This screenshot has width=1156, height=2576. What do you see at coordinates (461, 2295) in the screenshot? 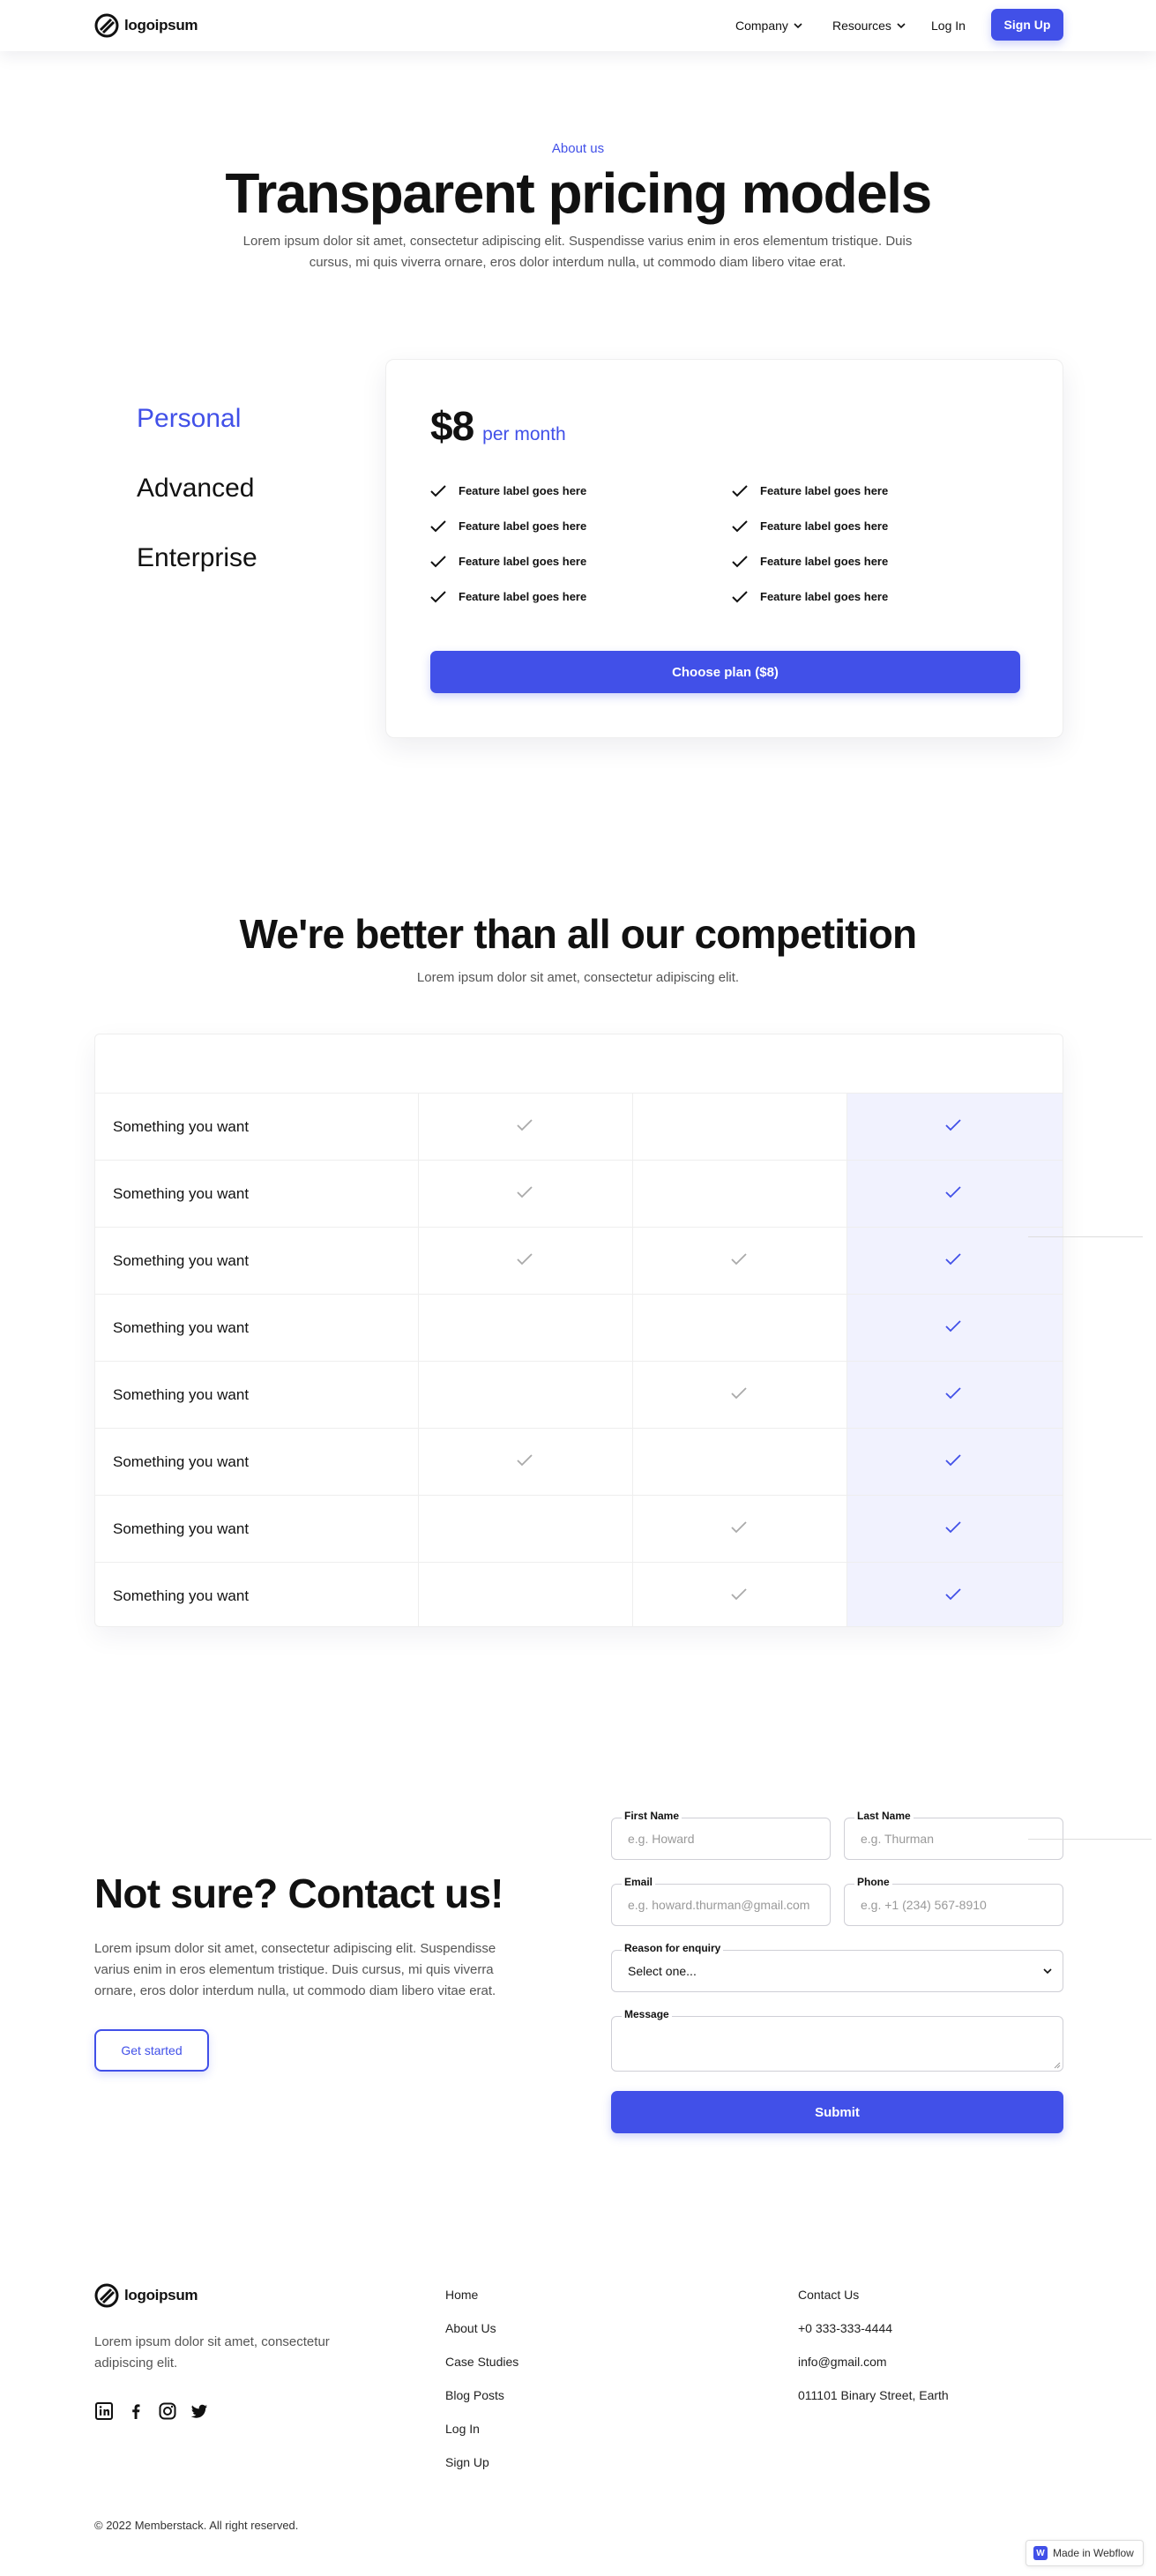
I see `footer-link-home: Home` at bounding box center [461, 2295].